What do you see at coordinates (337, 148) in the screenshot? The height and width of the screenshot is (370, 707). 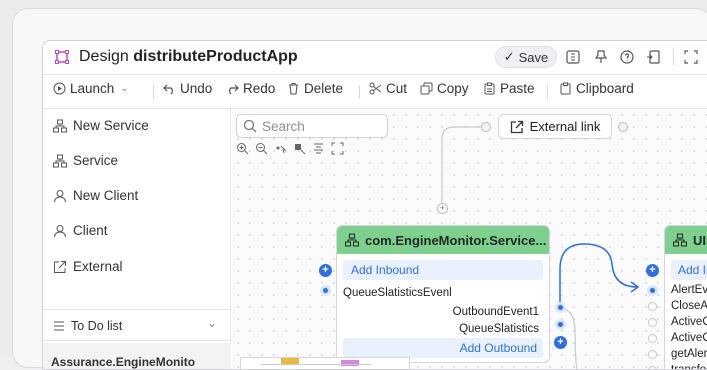 I see `fit-view-icon` at bounding box center [337, 148].